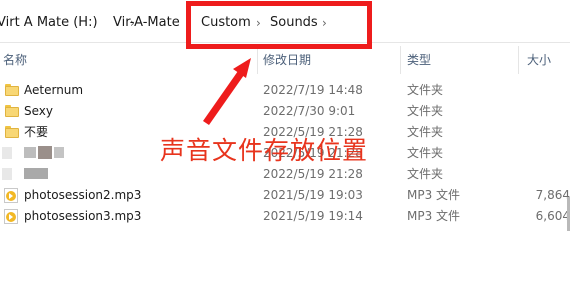  Describe the element at coordinates (264, 150) in the screenshot. I see `annotation-label: 声音文件存放位置` at that location.